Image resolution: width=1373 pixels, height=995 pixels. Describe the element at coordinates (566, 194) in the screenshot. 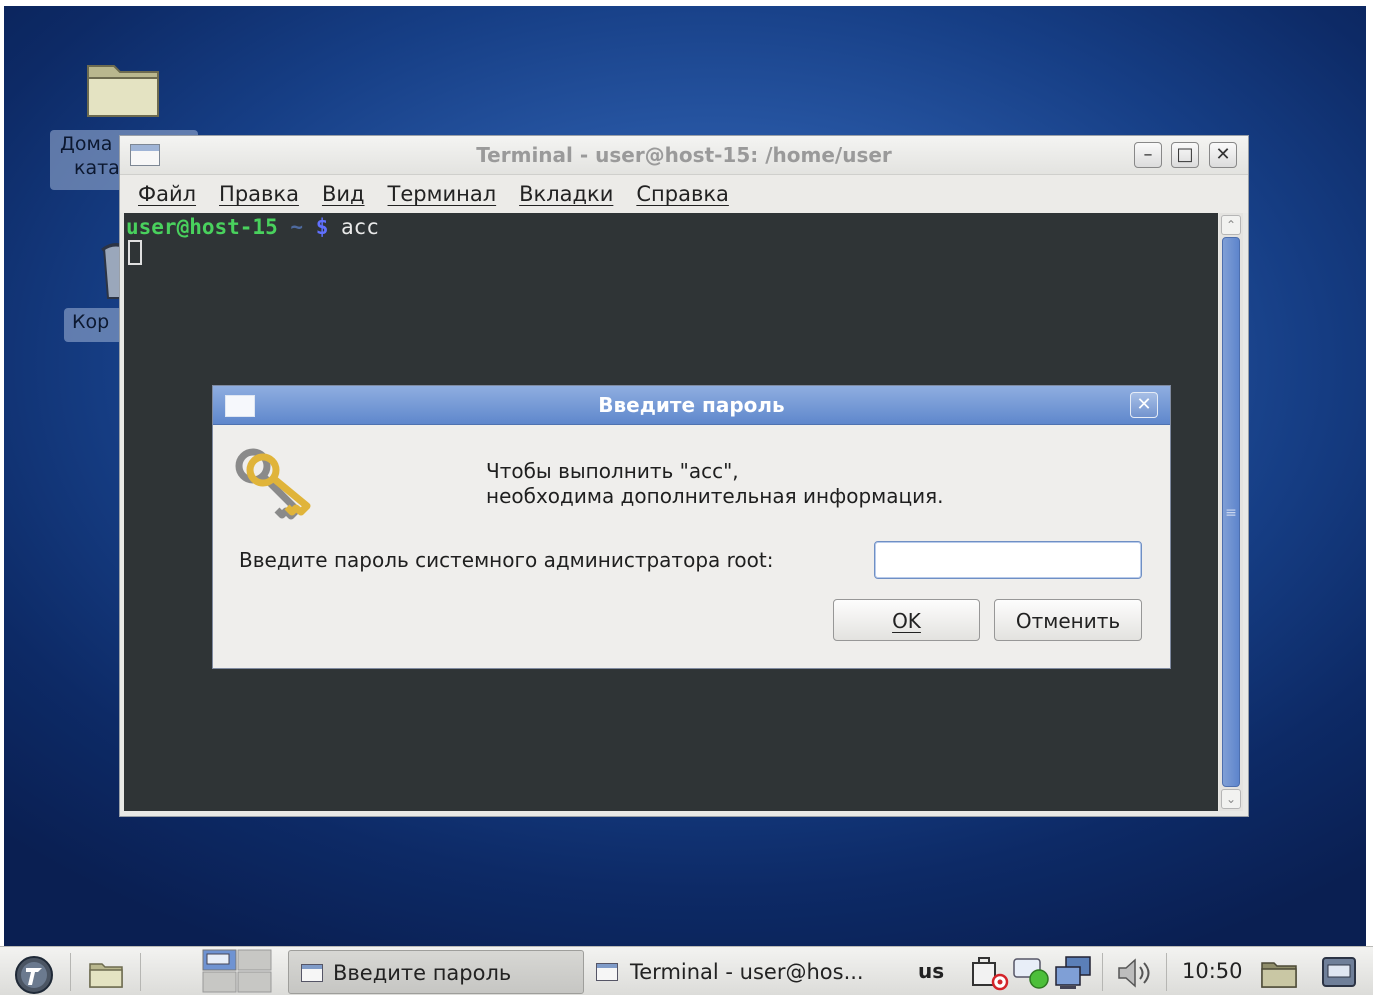

I see `menu-tabs: Вкладки` at that location.